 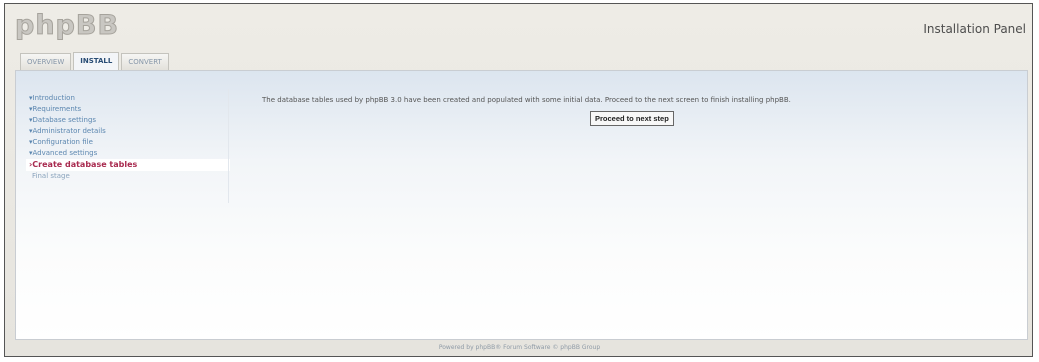 I want to click on menu-item-label: Administrator details, so click(x=69, y=131).